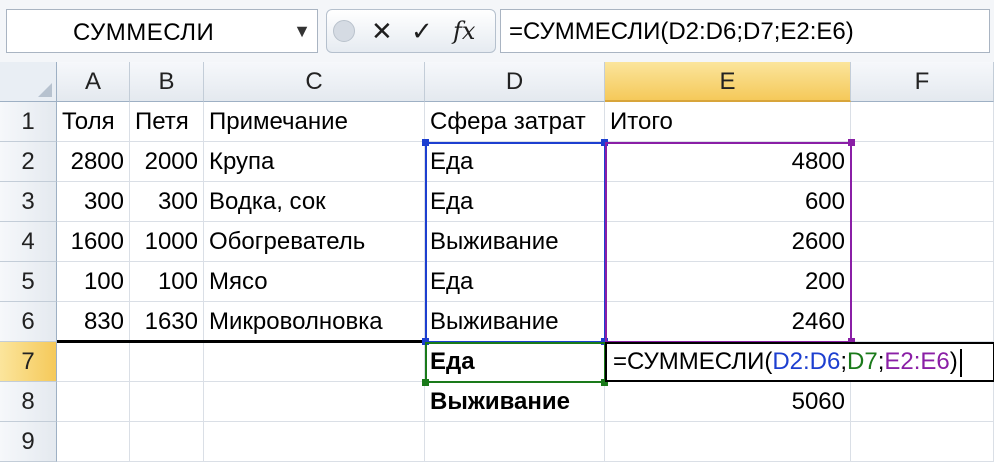  What do you see at coordinates (28, 322) in the screenshot?
I see `row-header-6: 6` at bounding box center [28, 322].